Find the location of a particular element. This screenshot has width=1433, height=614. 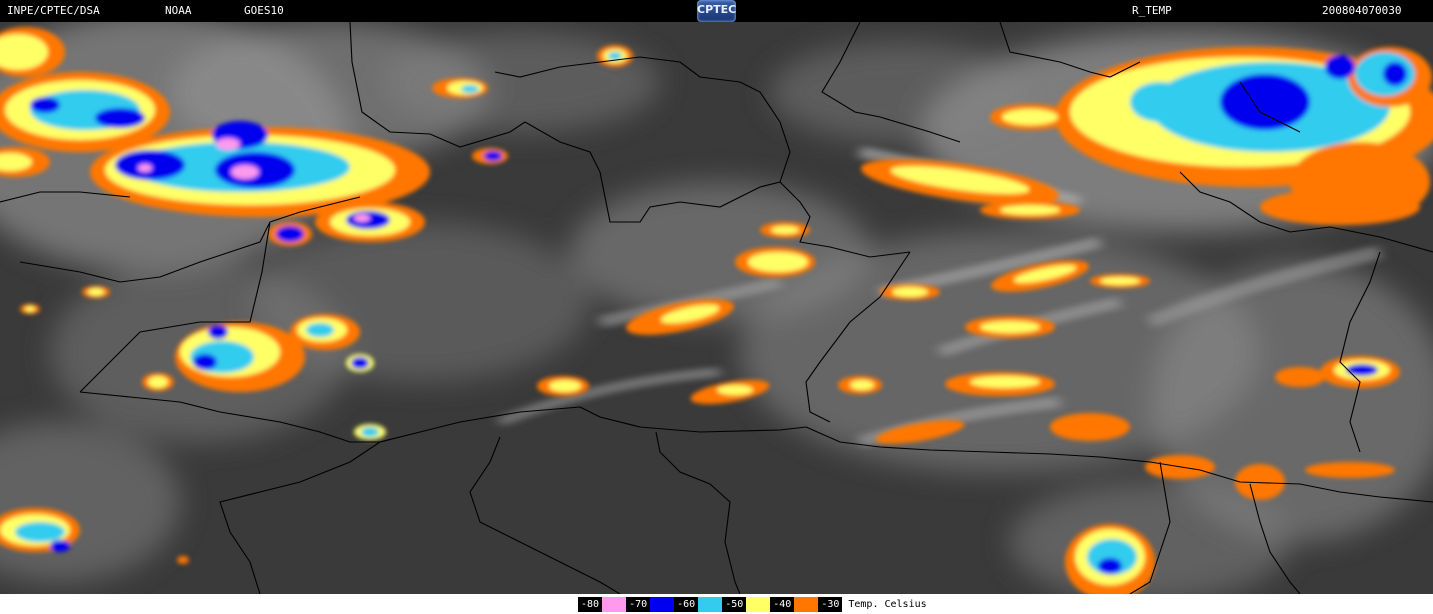

logo-text: CPTEC is located at coordinates (717, 9).